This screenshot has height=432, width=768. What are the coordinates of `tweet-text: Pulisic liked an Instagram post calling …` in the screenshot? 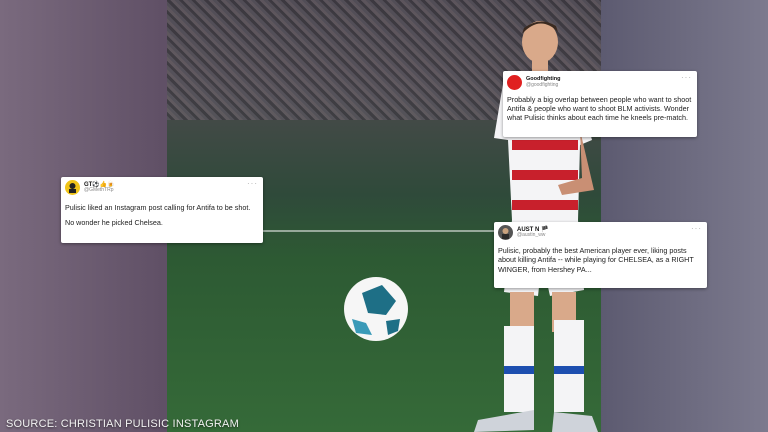 It's located at (158, 207).